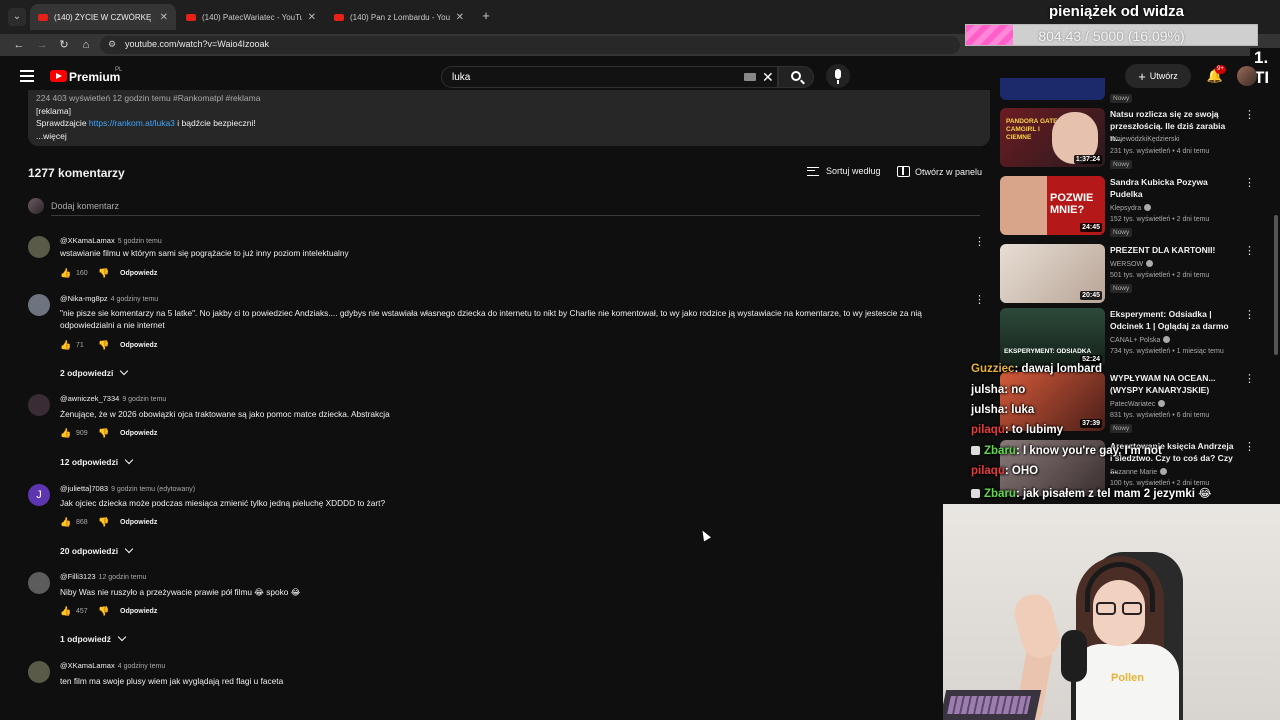 The image size is (1280, 720). I want to click on video-thumbnail: 37:39, so click(1052, 401).